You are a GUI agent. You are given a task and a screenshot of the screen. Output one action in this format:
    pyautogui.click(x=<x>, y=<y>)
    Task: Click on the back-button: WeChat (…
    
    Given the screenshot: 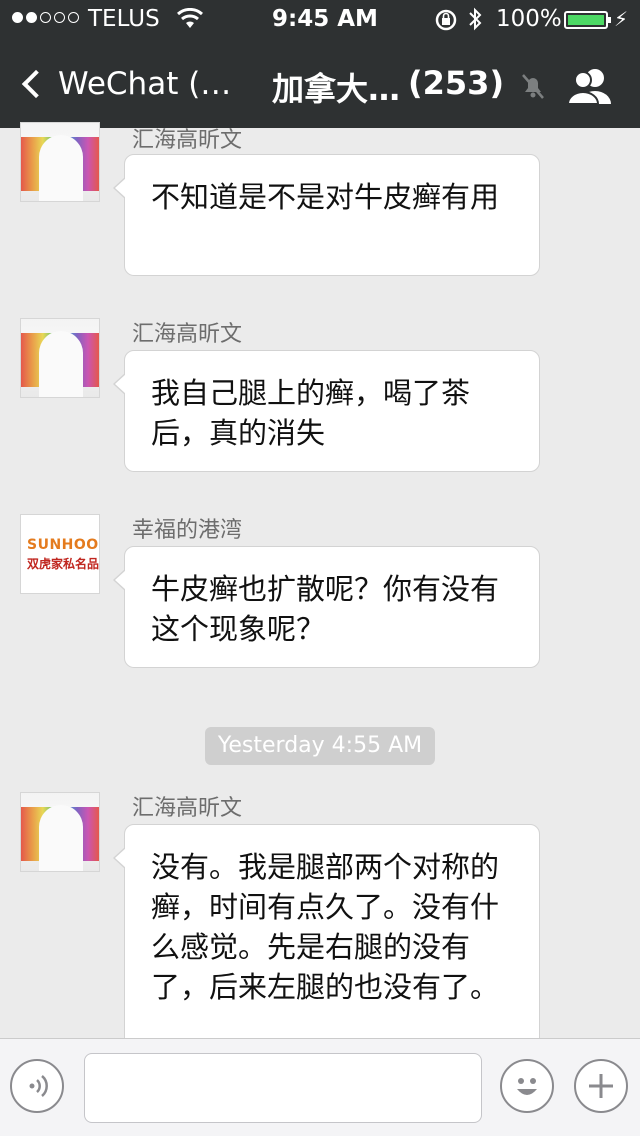 What is the action you would take?
    pyautogui.click(x=124, y=84)
    